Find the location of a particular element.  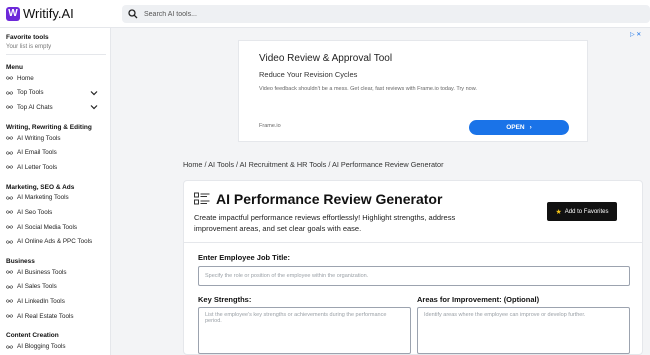

sidebar-item-ai-letter-tools: AI Letter Tools is located at coordinates (58, 167).